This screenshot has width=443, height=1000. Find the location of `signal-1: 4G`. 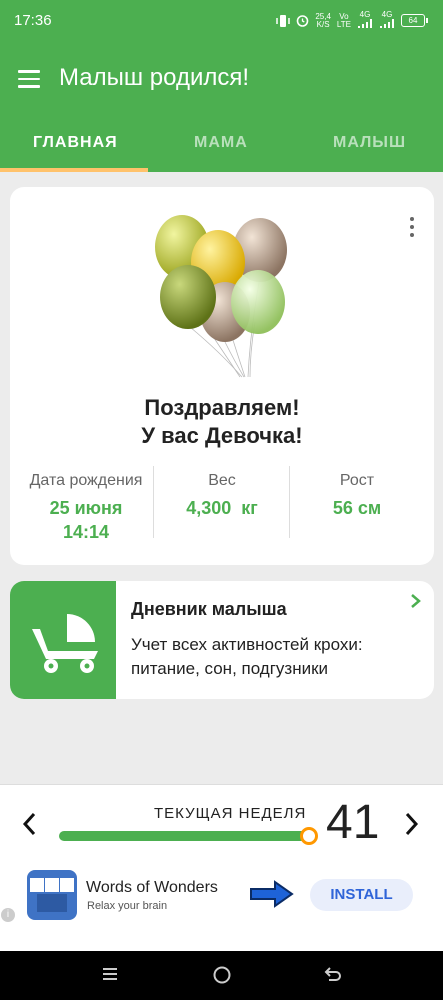

signal-1: 4G is located at coordinates (365, 20).